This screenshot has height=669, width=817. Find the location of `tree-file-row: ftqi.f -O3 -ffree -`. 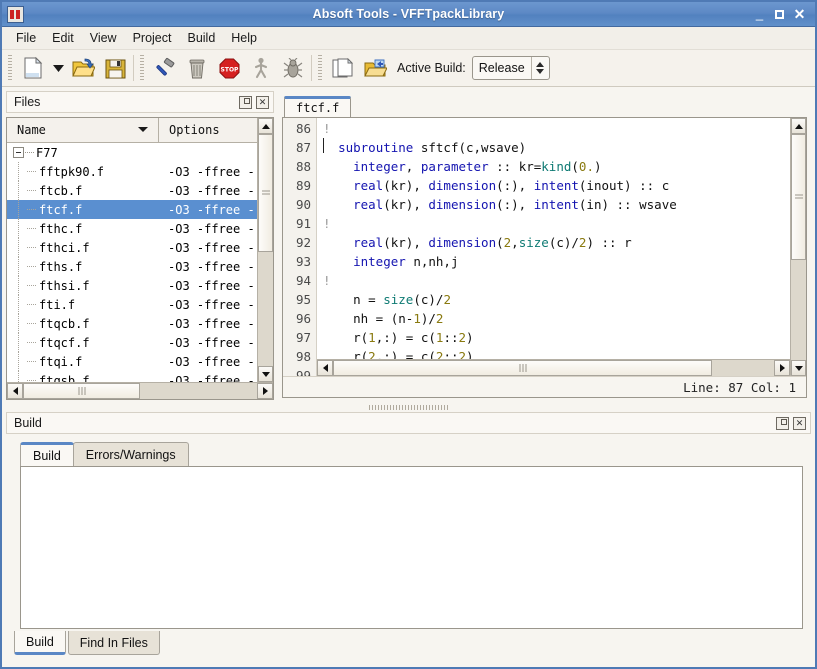

tree-file-row: ftqi.f -O3 -ffree - is located at coordinates (132, 361).